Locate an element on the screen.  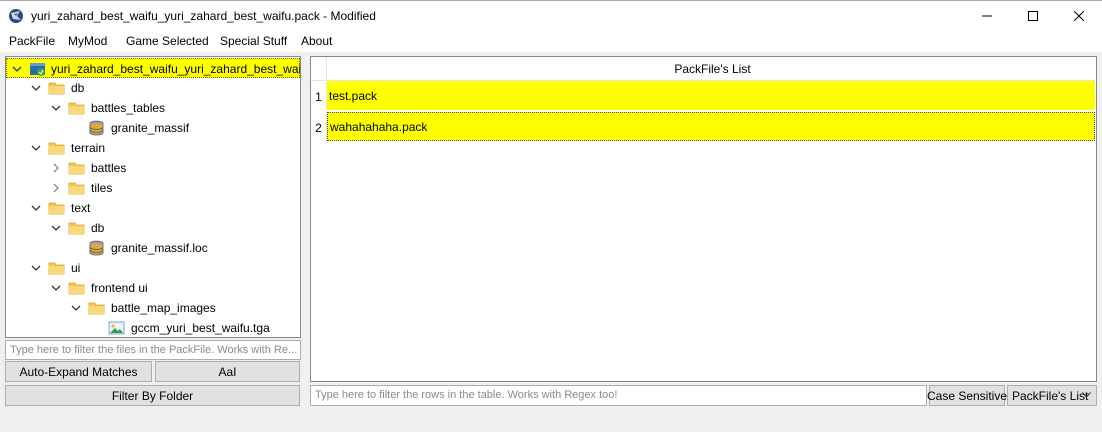
menu-about: About is located at coordinates (316, 41).